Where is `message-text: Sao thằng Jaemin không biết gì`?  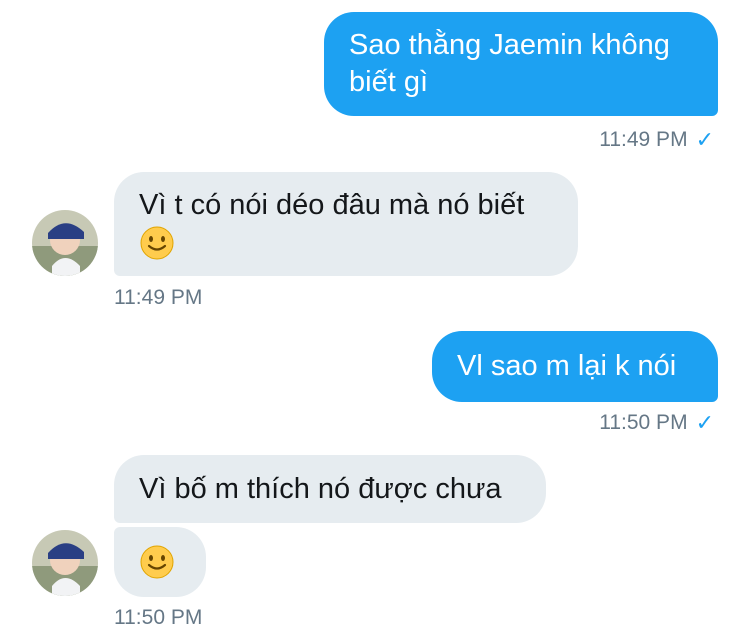 message-text: Sao thằng Jaemin không biết gì is located at coordinates (509, 63).